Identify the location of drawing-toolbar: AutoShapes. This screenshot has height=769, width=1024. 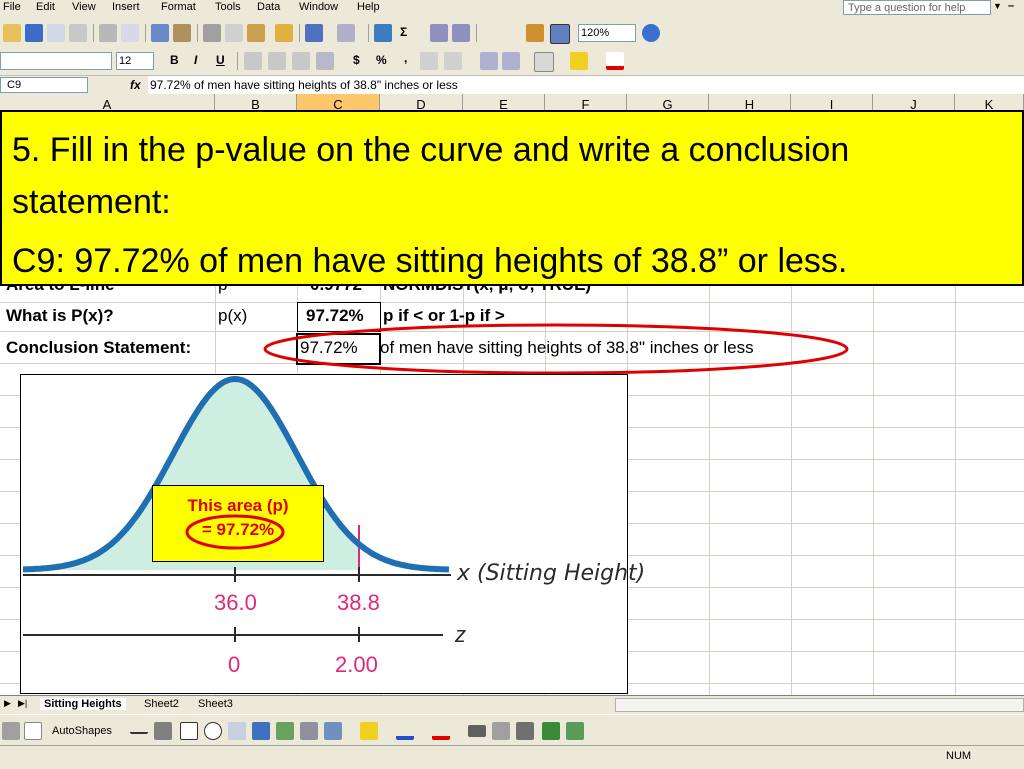
(512, 730).